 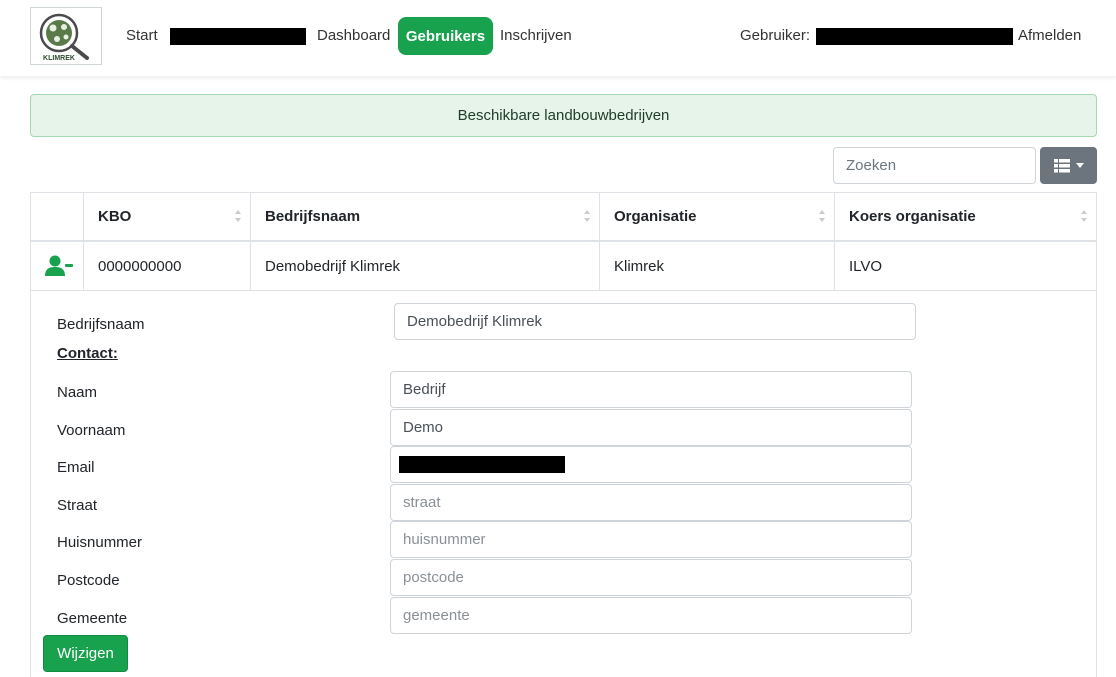 I want to click on klimrek-logo: KLIMREK, so click(x=66, y=36).